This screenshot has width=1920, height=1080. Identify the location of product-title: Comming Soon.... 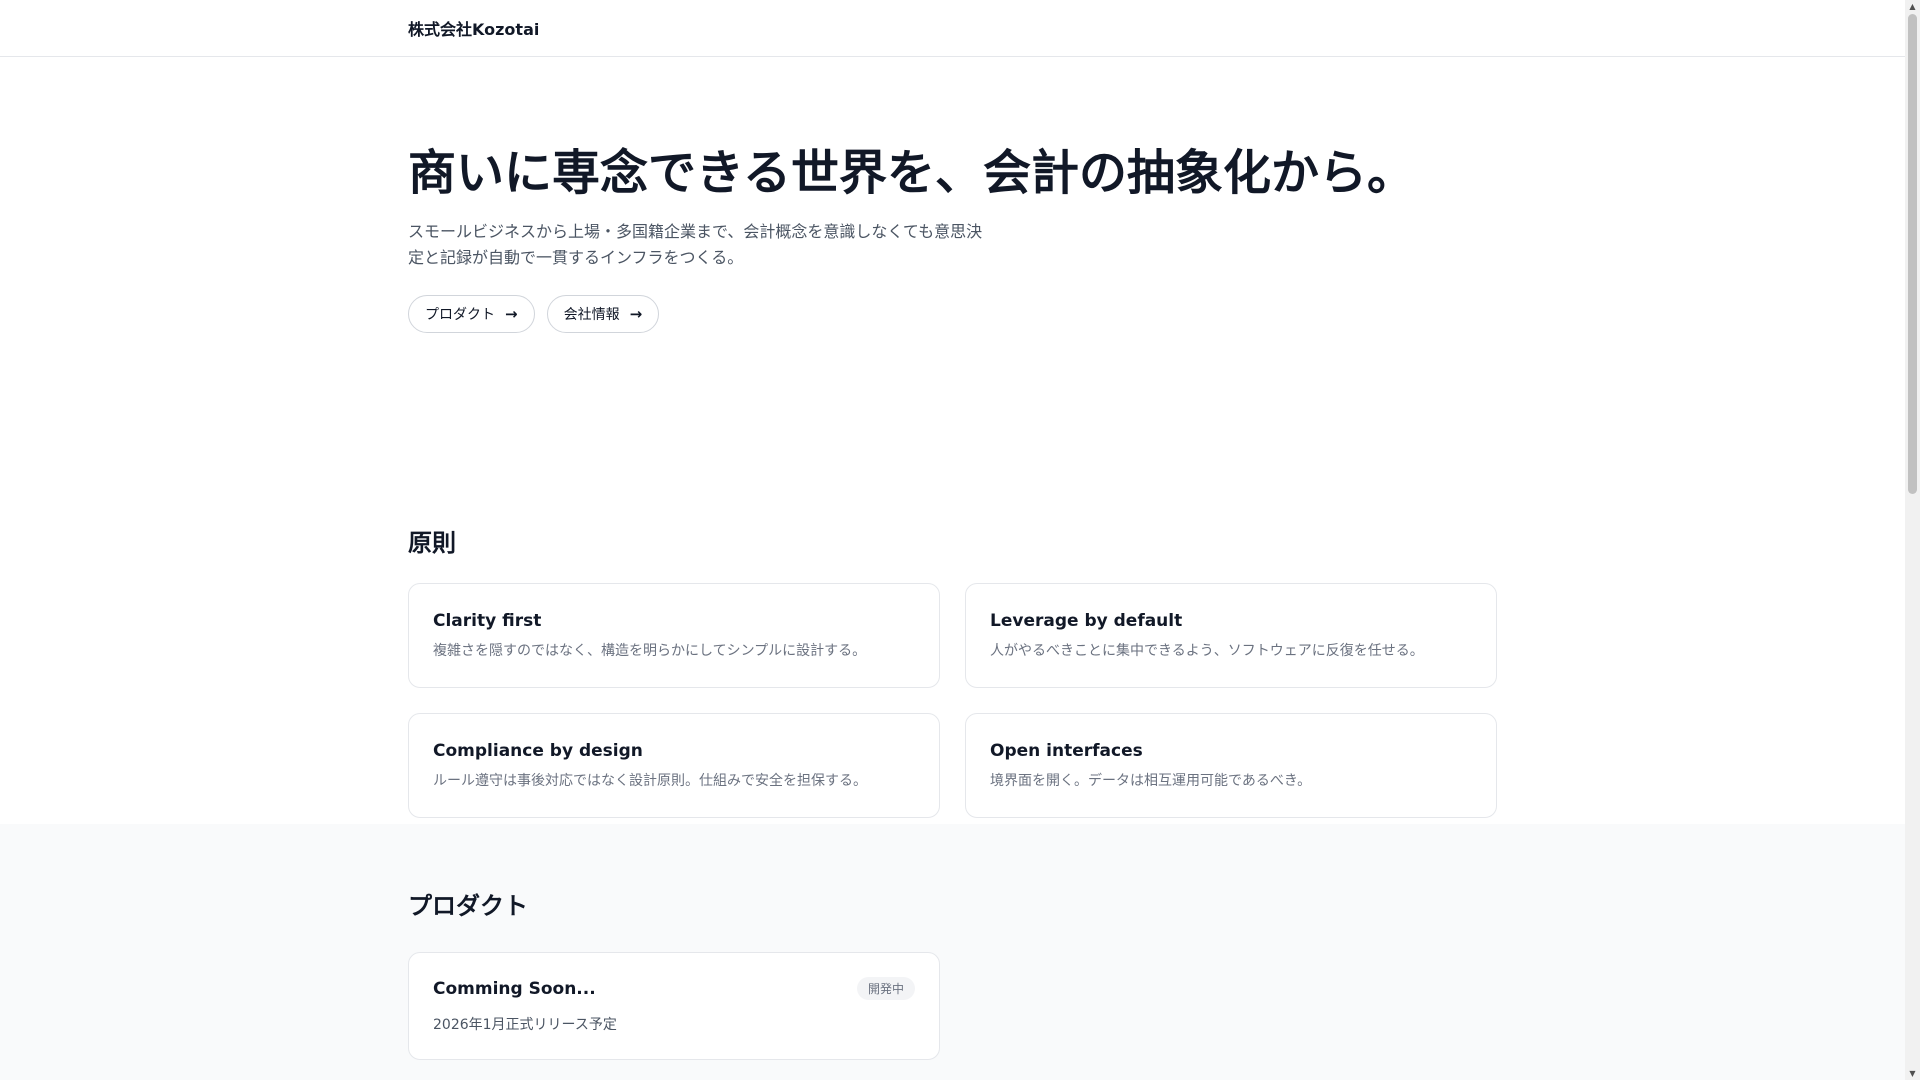
(514, 988).